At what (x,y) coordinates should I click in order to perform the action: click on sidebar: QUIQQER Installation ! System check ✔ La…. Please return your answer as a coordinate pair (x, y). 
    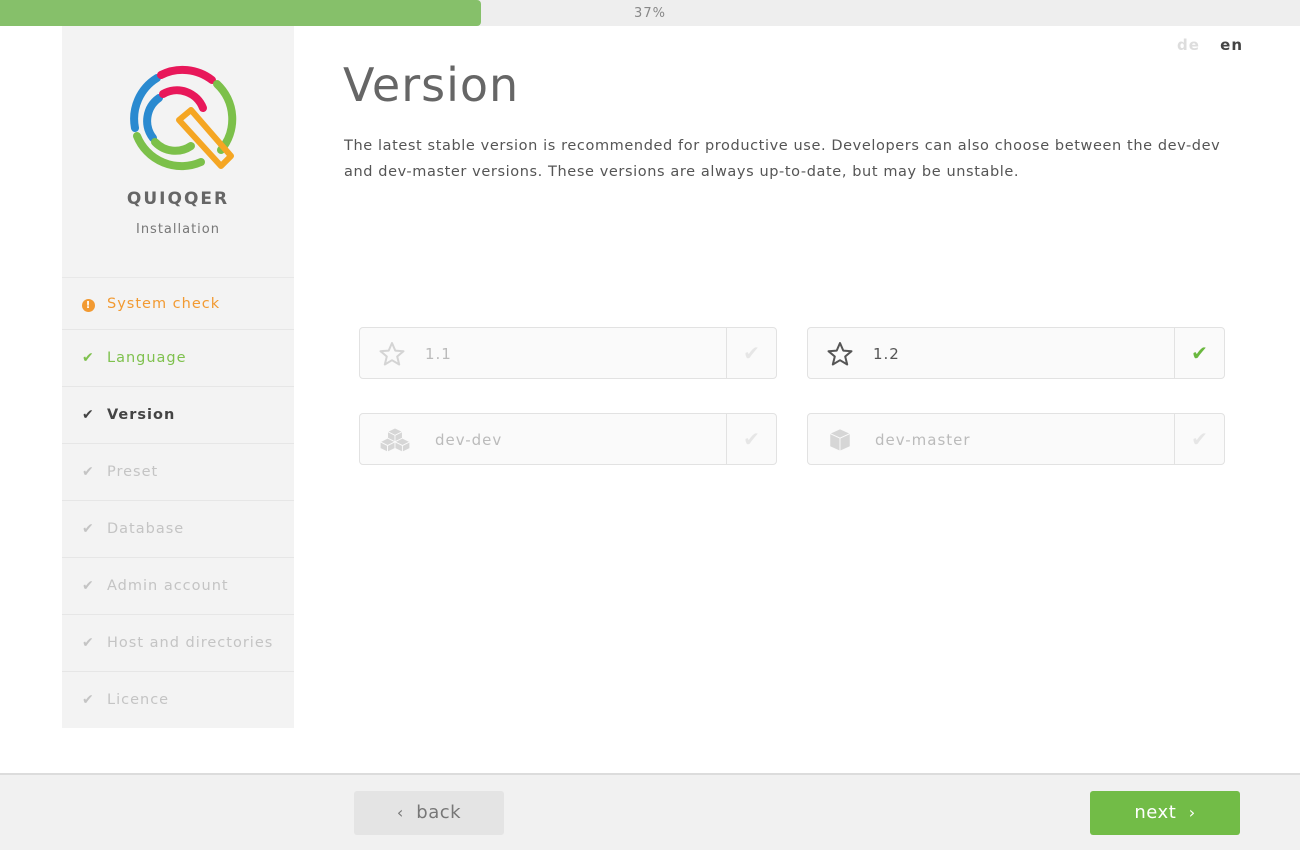
    Looking at the image, I should click on (178, 377).